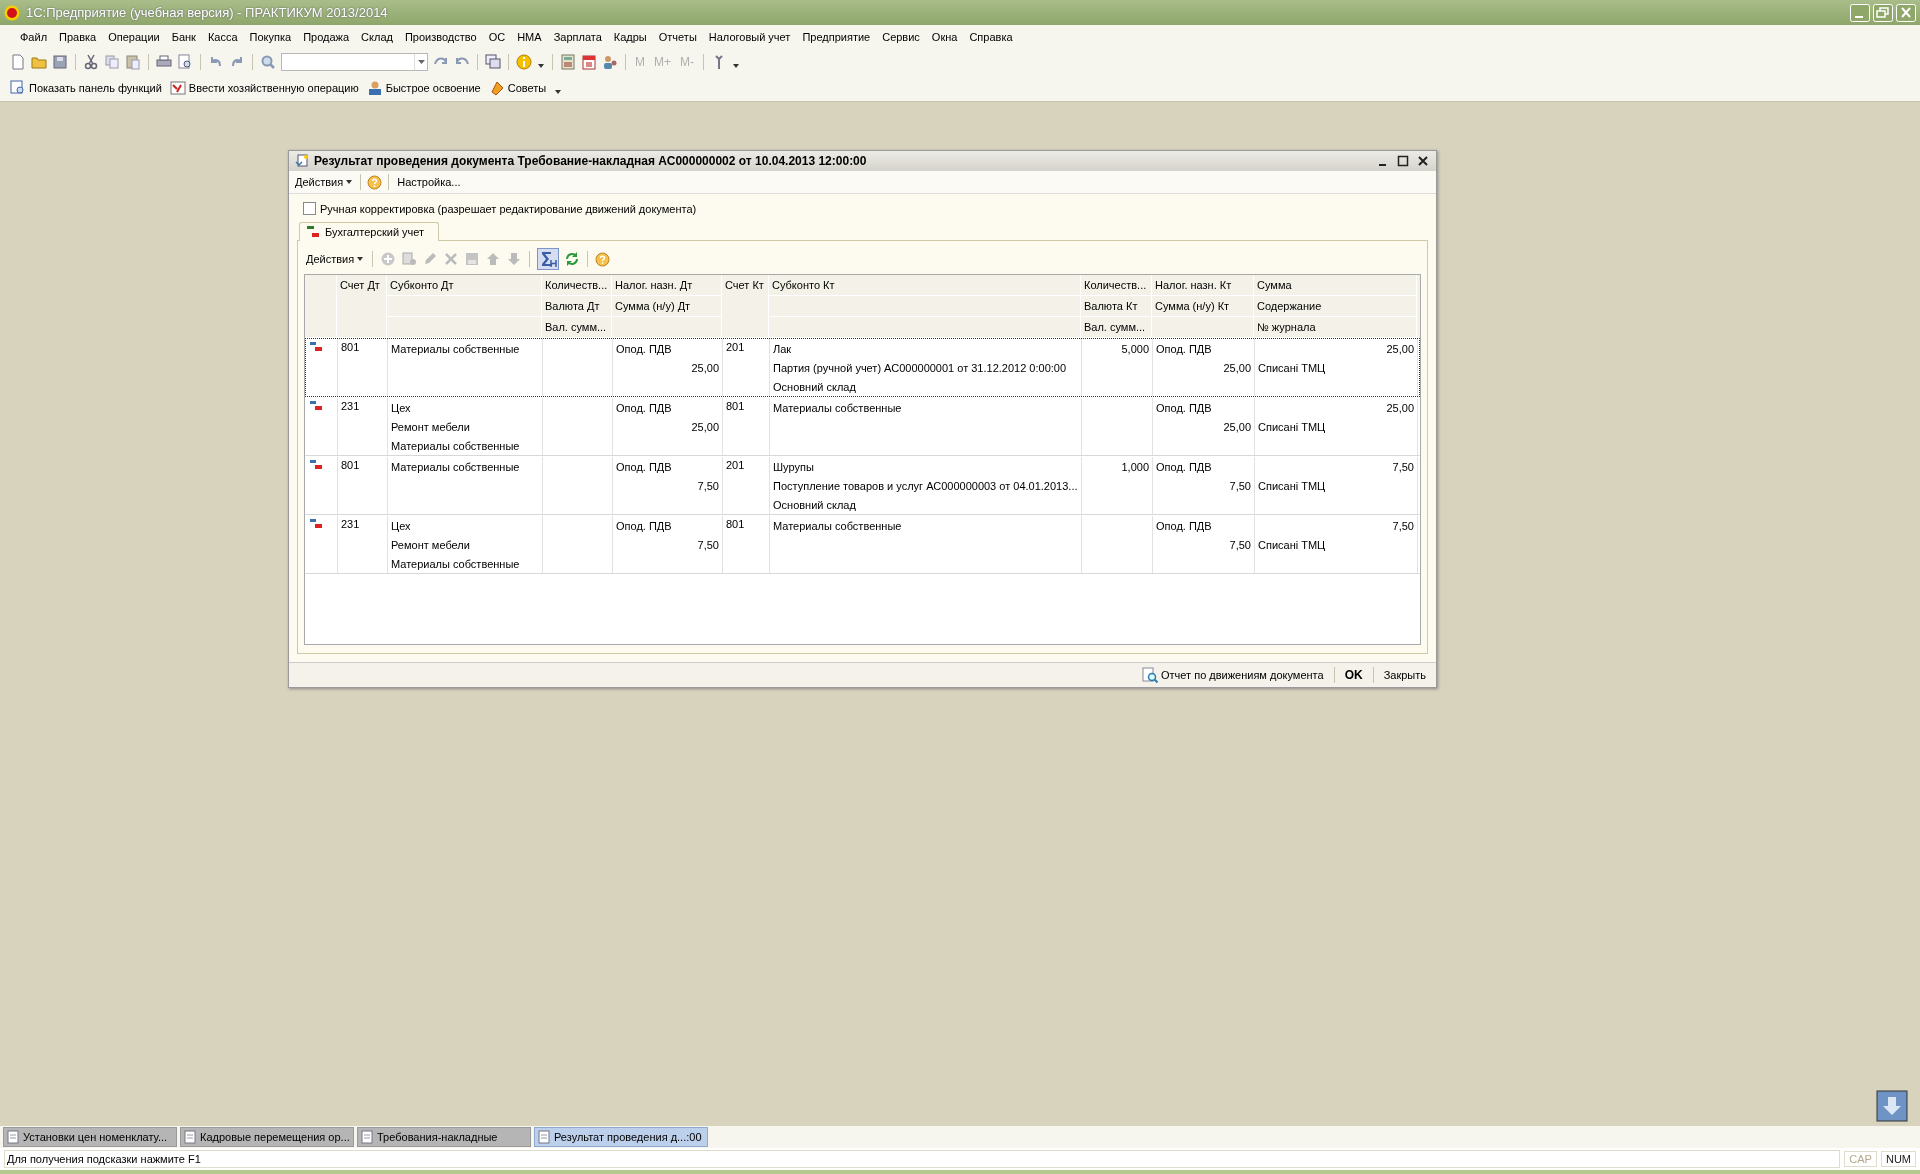 The width and height of the screenshot is (1920, 1174). I want to click on table-cell: Лак, so click(782, 348).